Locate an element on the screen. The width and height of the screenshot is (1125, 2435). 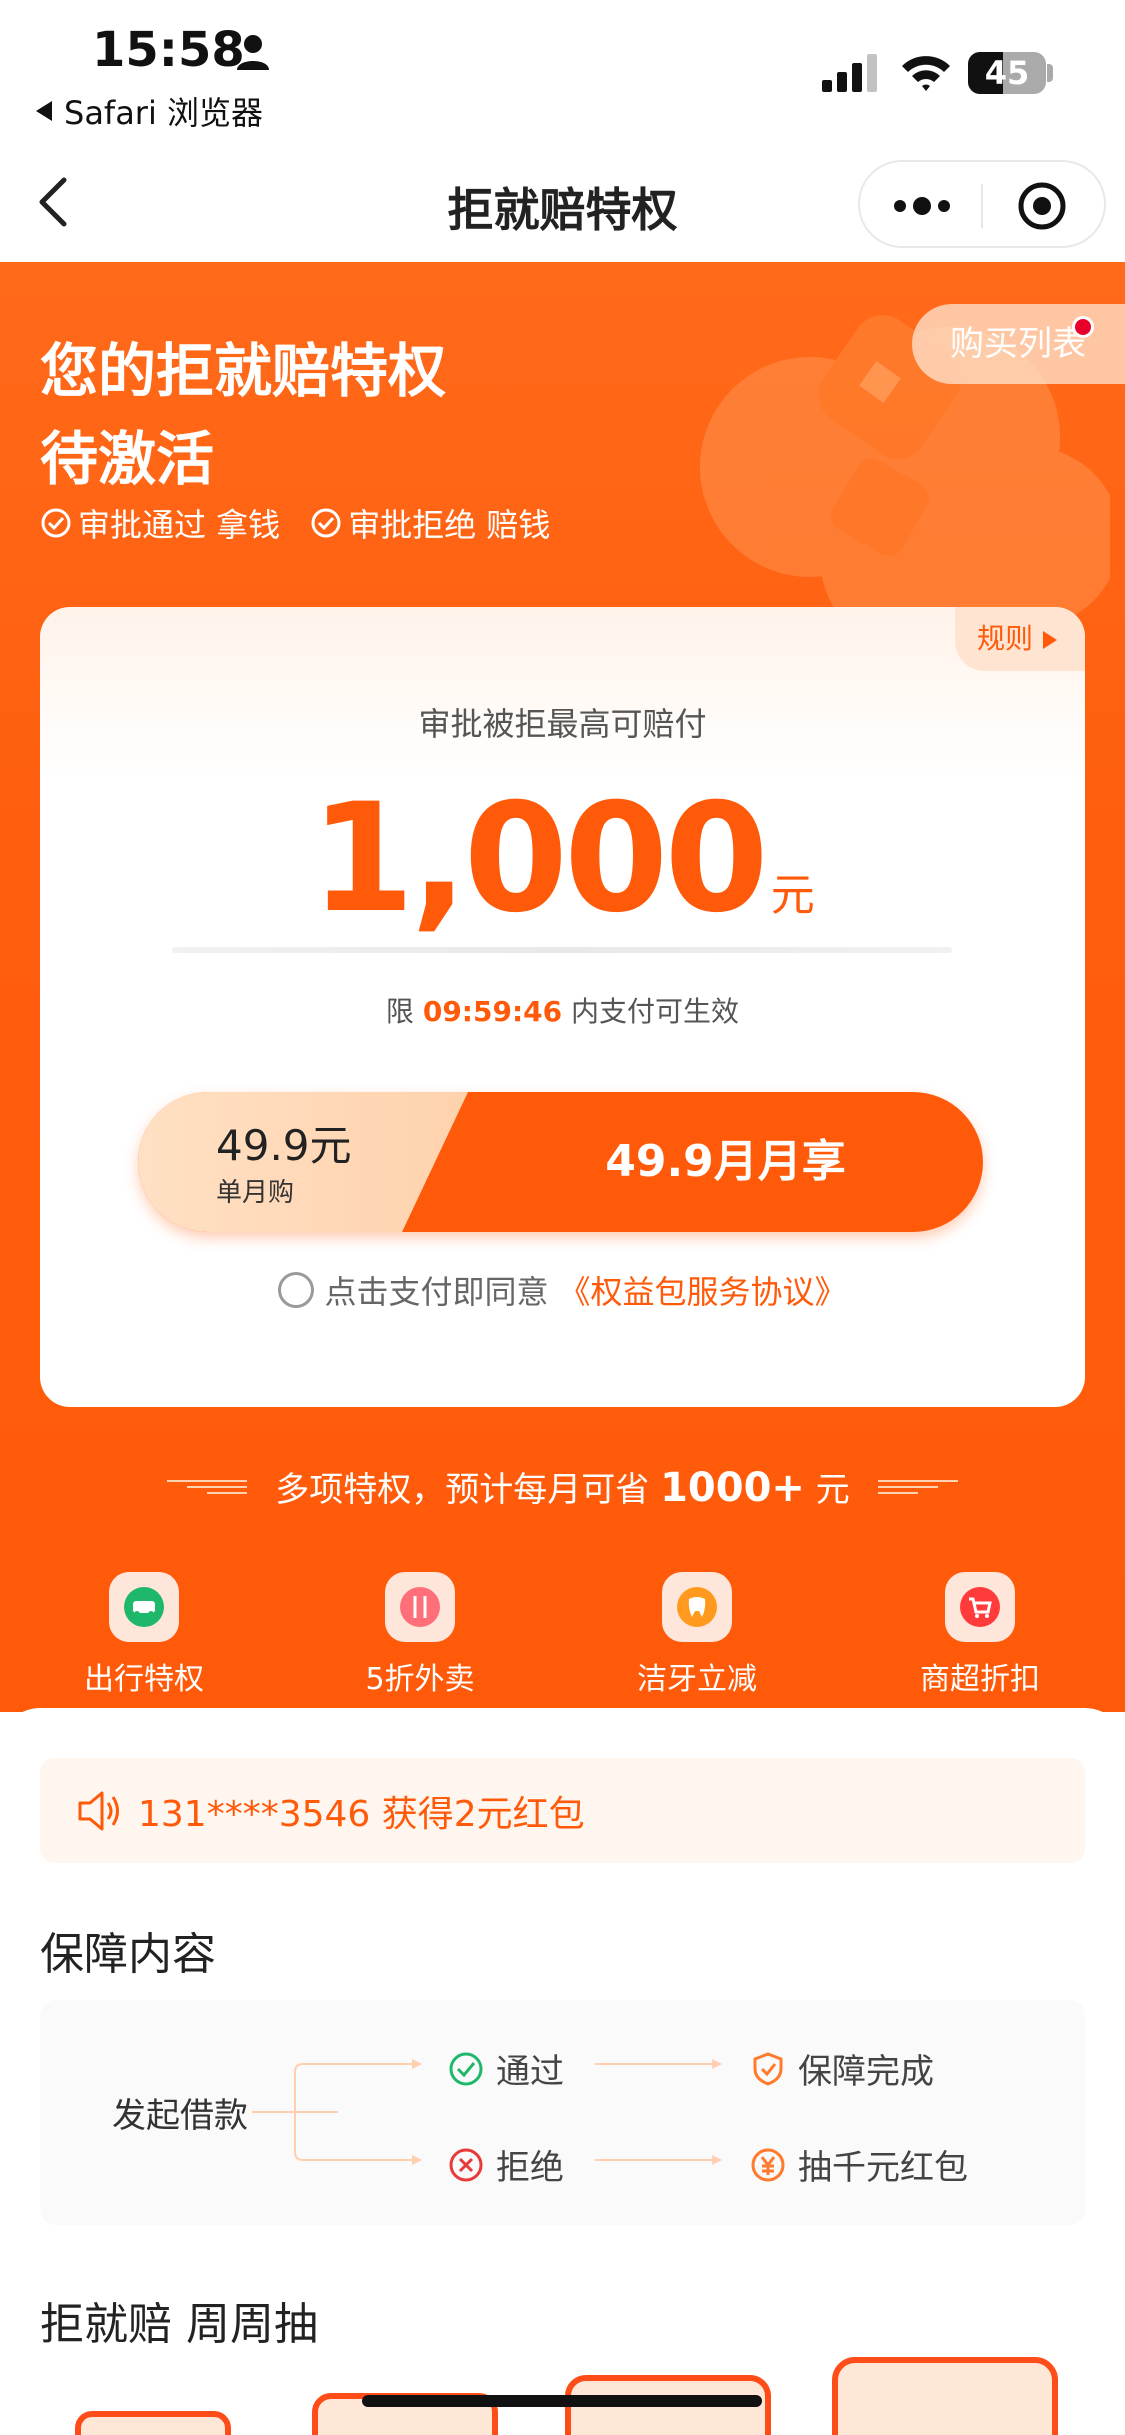
privilege-supermarket: 商超折扣 is located at coordinates (980, 1635).